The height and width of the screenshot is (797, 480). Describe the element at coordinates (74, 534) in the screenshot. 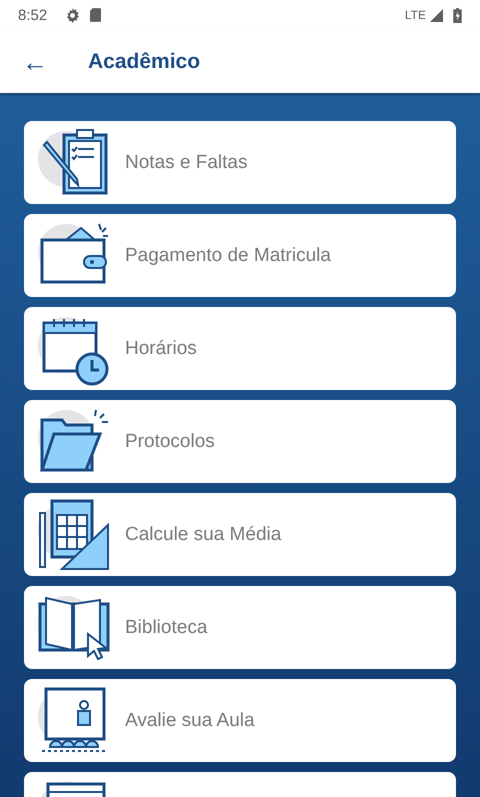

I see `calculator-icon` at that location.